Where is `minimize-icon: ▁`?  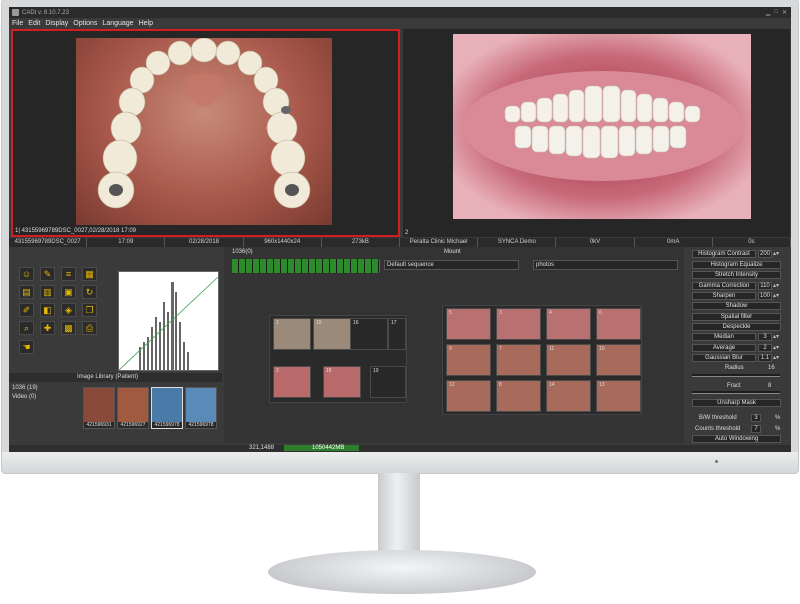 minimize-icon: ▁ is located at coordinates (768, 12).